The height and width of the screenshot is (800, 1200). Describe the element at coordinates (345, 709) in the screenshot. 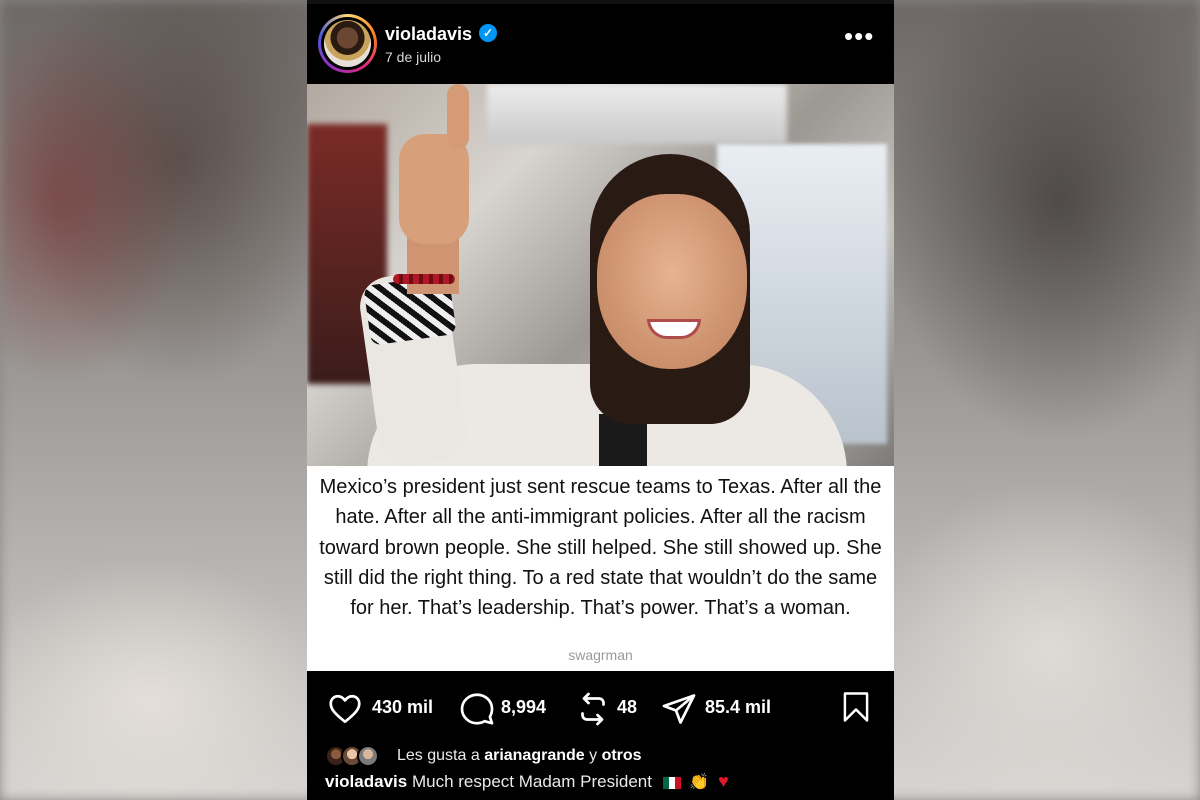

I see `heart-icon` at that location.